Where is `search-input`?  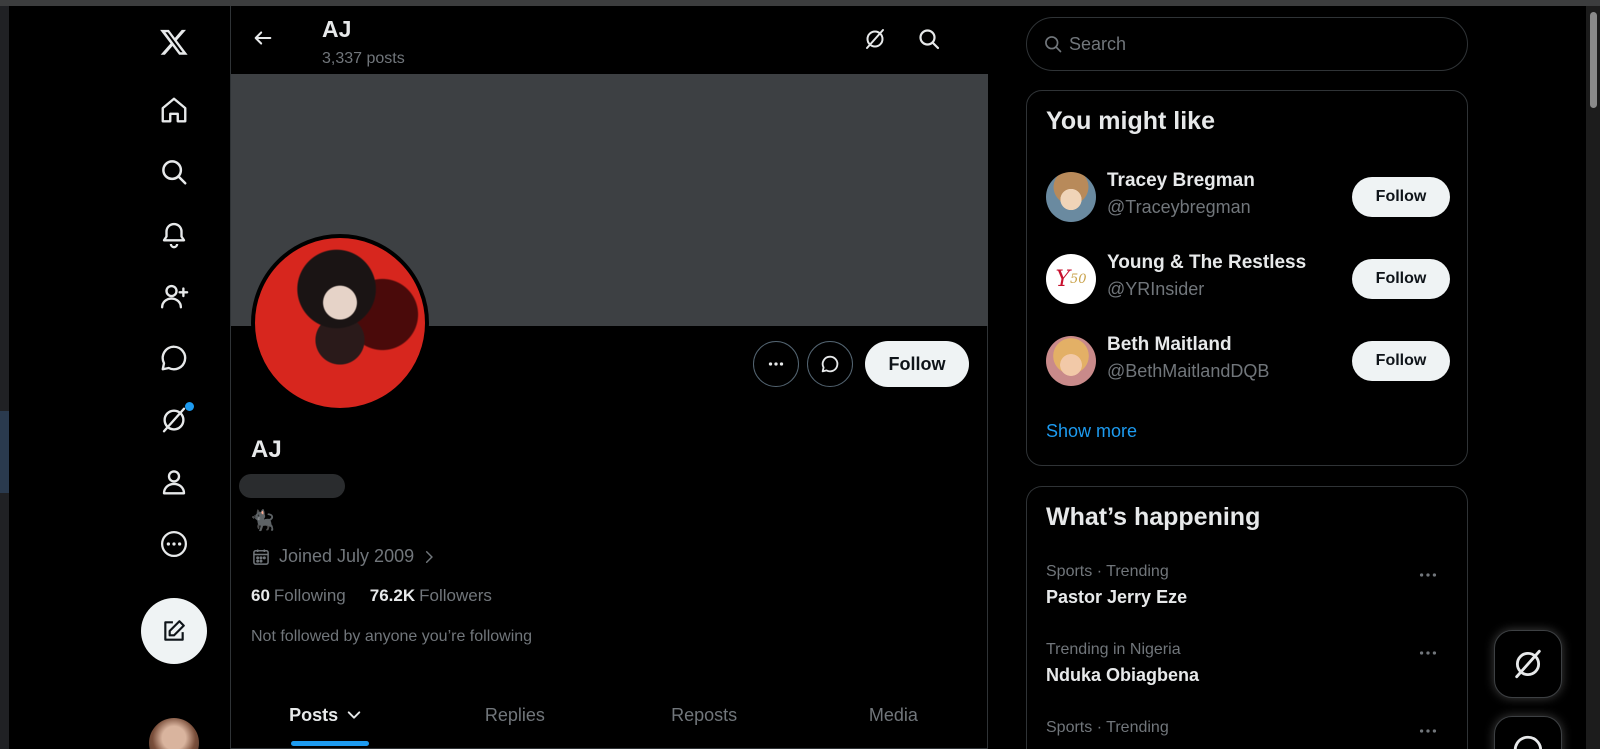
search-input is located at coordinates (1249, 44).